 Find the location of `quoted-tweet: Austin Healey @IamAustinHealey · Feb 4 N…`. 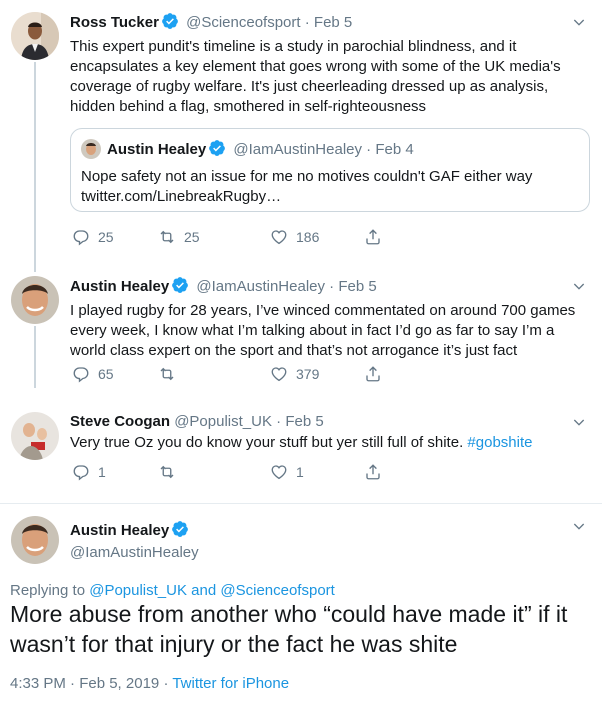

quoted-tweet: Austin Healey @IamAustinHealey · Feb 4 N… is located at coordinates (330, 170).